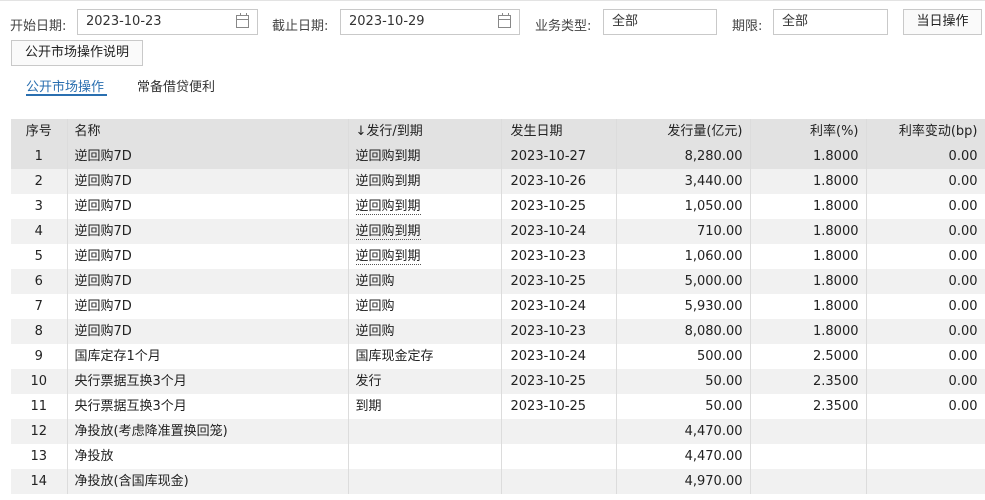 This screenshot has height=500, width=985. I want to click on cell-amount: 1,050.00, so click(683, 206).